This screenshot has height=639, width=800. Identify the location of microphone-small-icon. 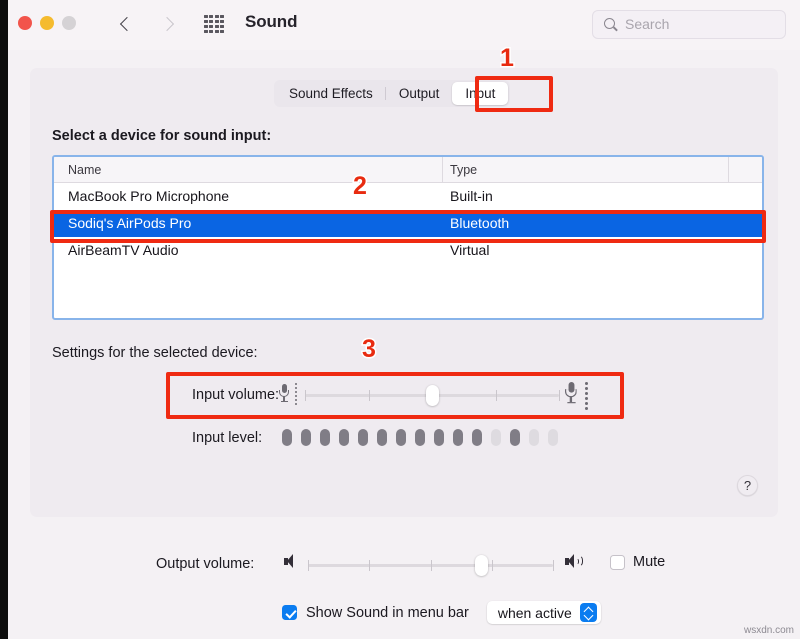
(284, 394).